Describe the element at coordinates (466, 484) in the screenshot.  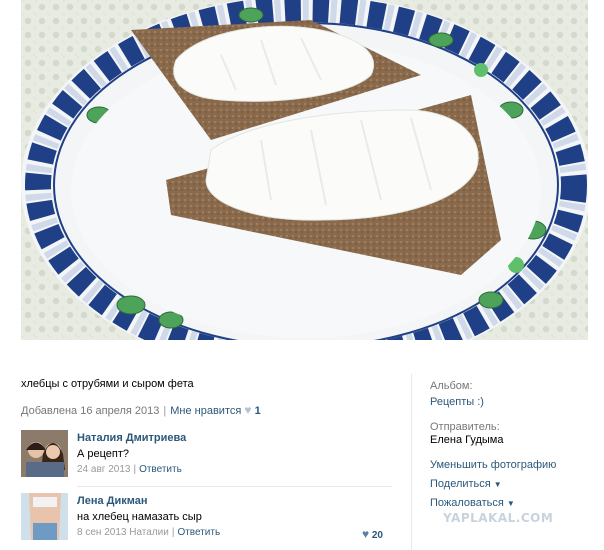
I see `share-menu: Поделиться ▼` at that location.